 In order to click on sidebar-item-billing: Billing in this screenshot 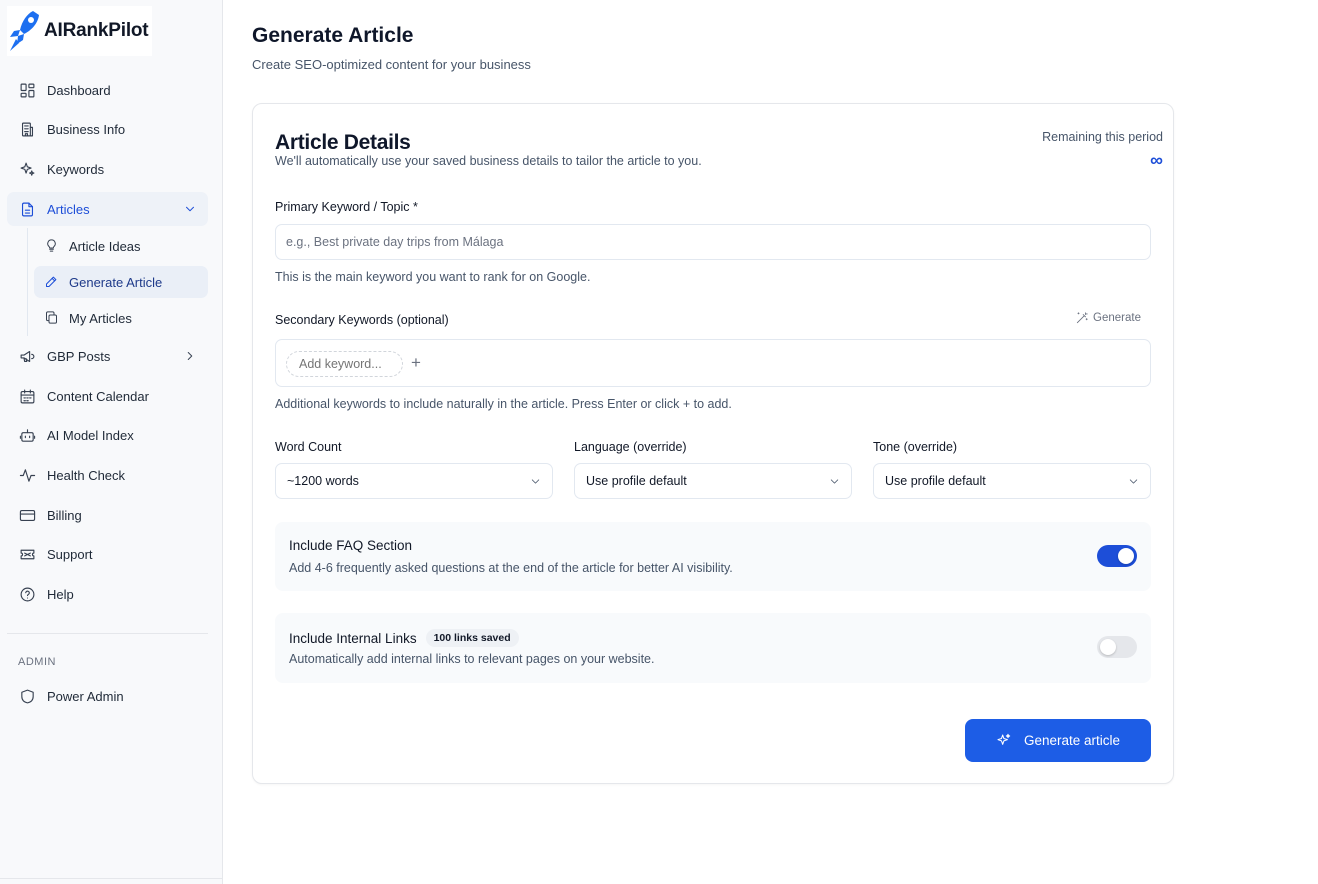, I will do `click(107, 515)`.